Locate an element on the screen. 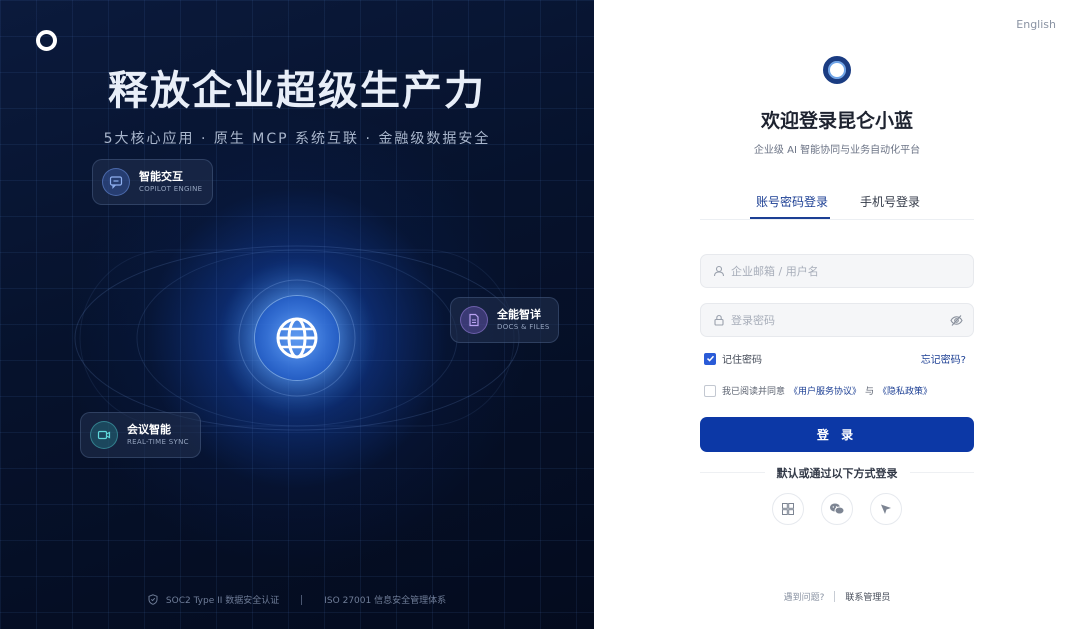 Image resolution: width=1080 pixels, height=629 pixels. feature-card-subtitle: COPILOT ENGINE is located at coordinates (171, 189).